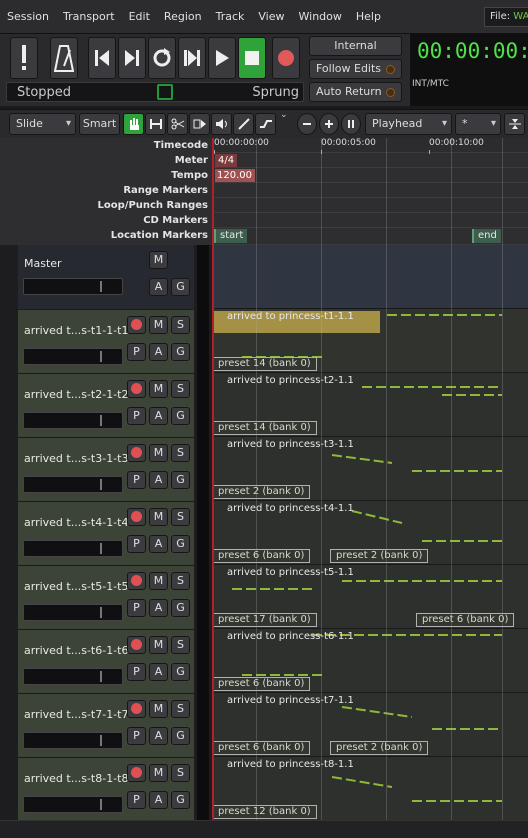  What do you see at coordinates (290, 316) in the screenshot?
I see `region-name: arrived to princess-t1-1.1` at bounding box center [290, 316].